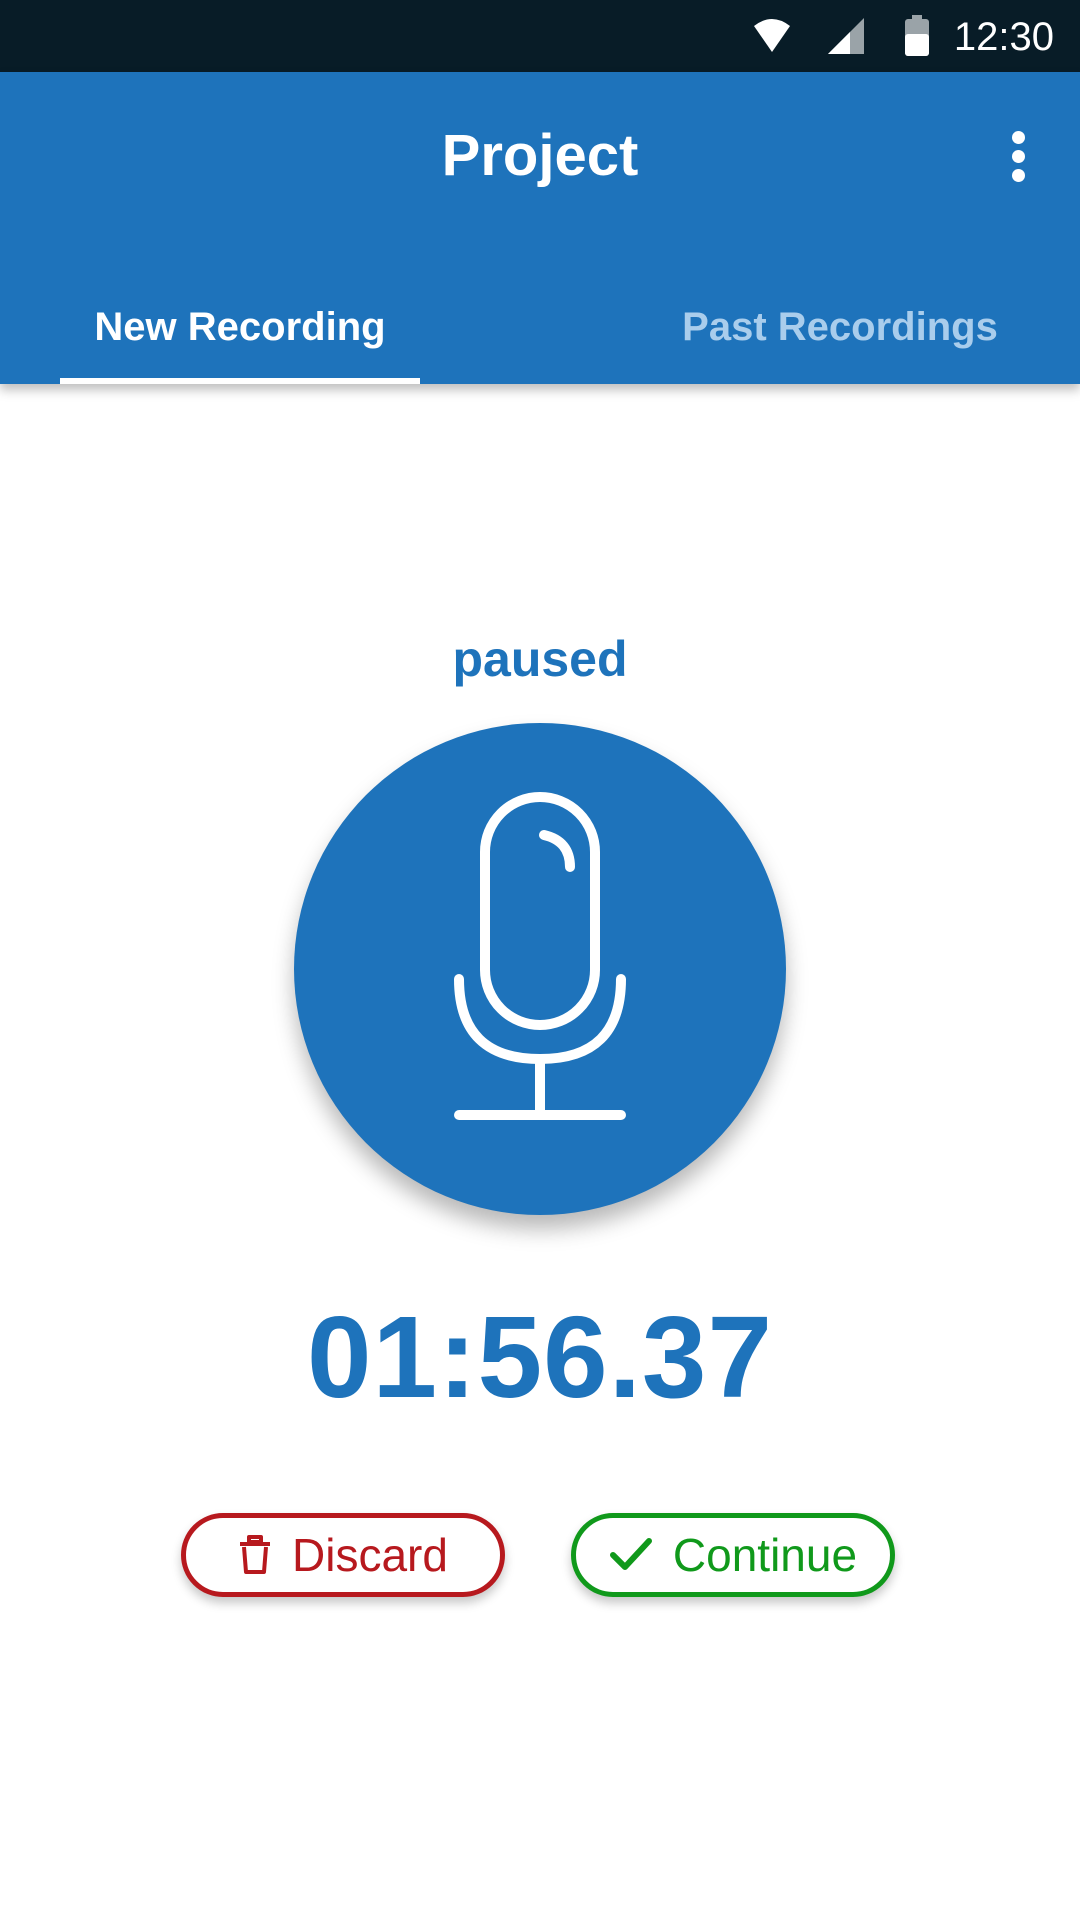 Image resolution: width=1080 pixels, height=1920 pixels. Describe the element at coordinates (631, 1555) in the screenshot. I see `check-icon` at that location.